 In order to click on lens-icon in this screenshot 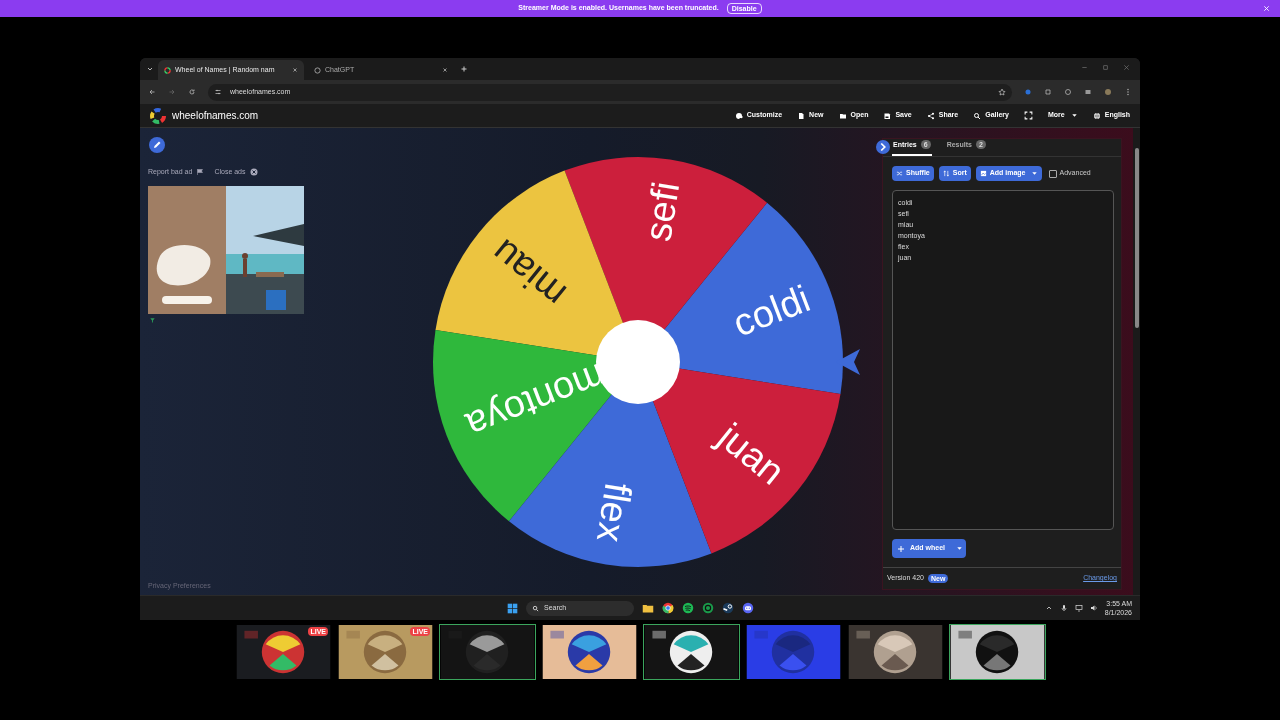, I will do `click(1068, 92)`.